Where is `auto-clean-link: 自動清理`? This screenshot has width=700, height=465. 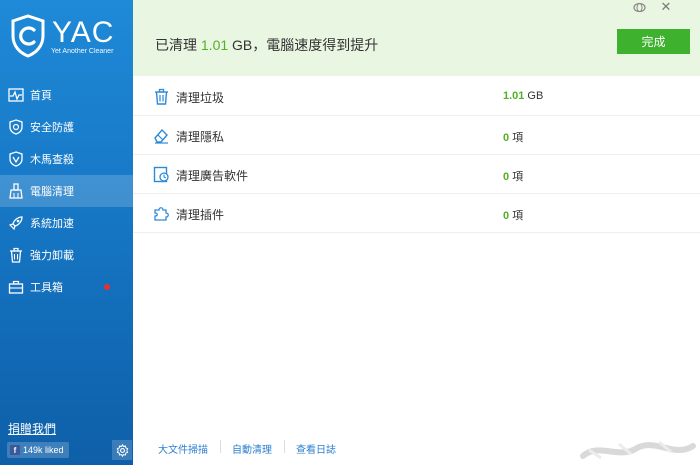 auto-clean-link: 自動清理 is located at coordinates (252, 448).